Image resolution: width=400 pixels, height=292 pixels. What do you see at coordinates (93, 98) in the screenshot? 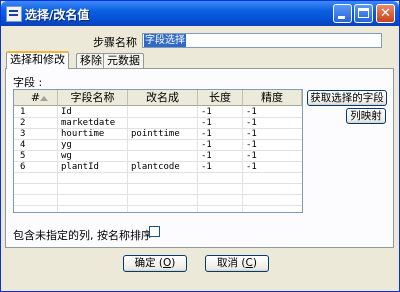
I see `column-header-field-name: 字段名称` at bounding box center [93, 98].